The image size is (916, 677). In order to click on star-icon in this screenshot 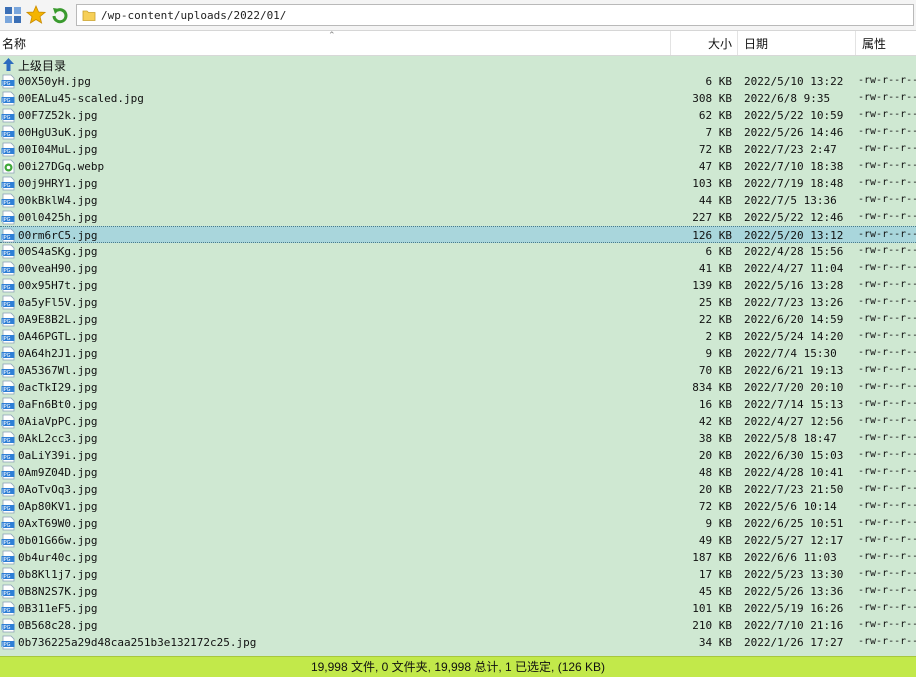, I will do `click(36, 14)`.